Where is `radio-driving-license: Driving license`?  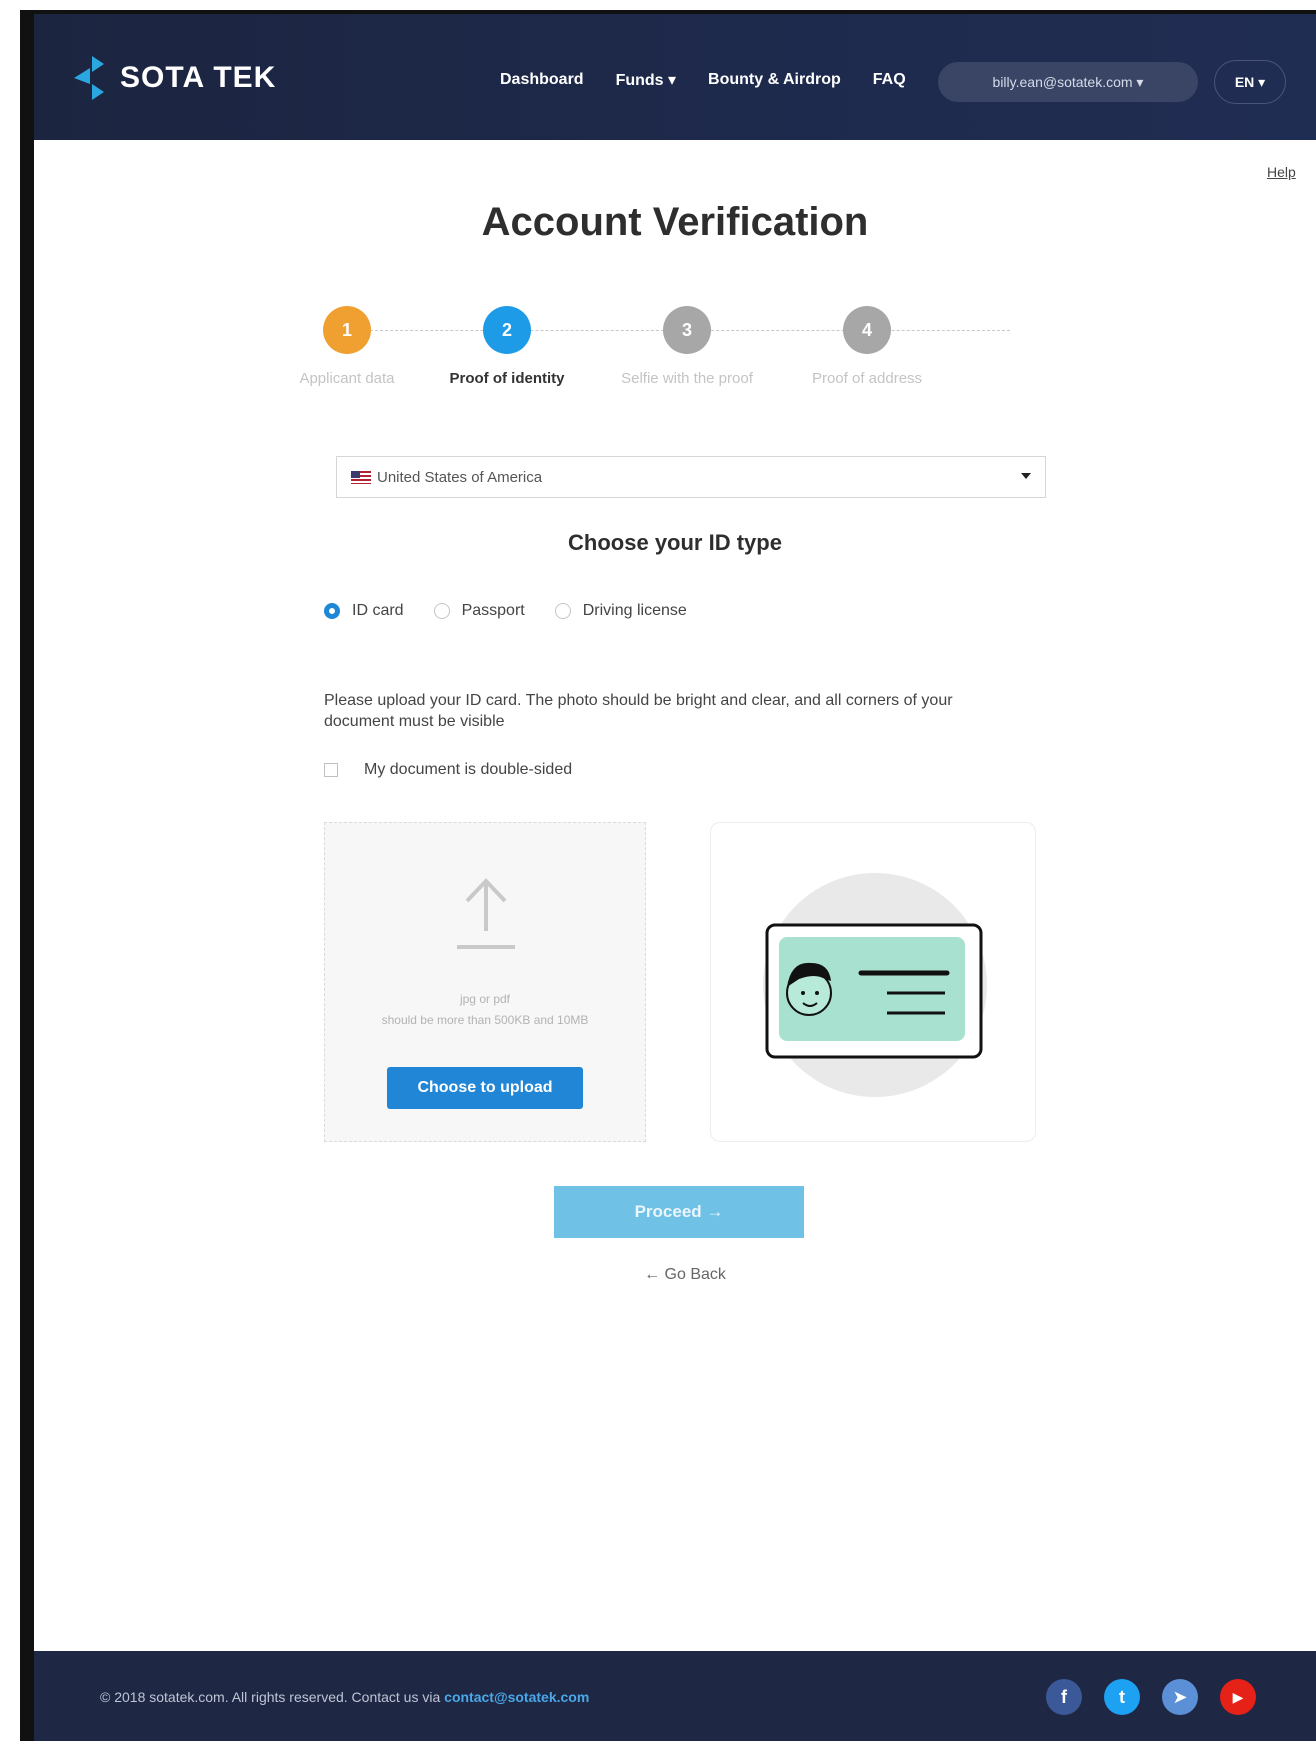
radio-driving-license: Driving license is located at coordinates (620, 611).